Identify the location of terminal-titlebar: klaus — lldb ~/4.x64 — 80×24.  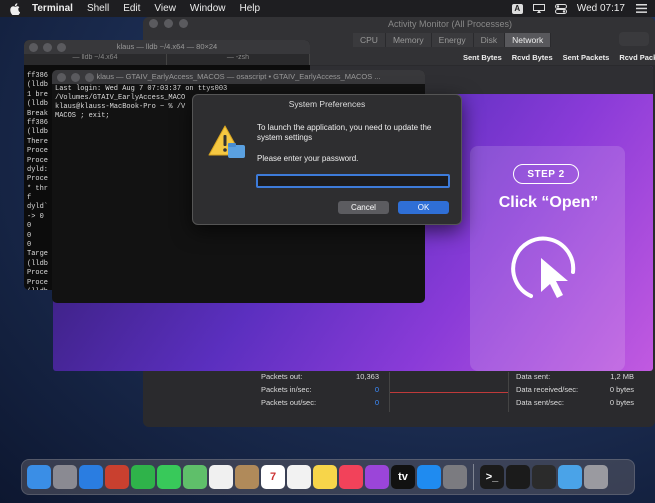
(167, 47).